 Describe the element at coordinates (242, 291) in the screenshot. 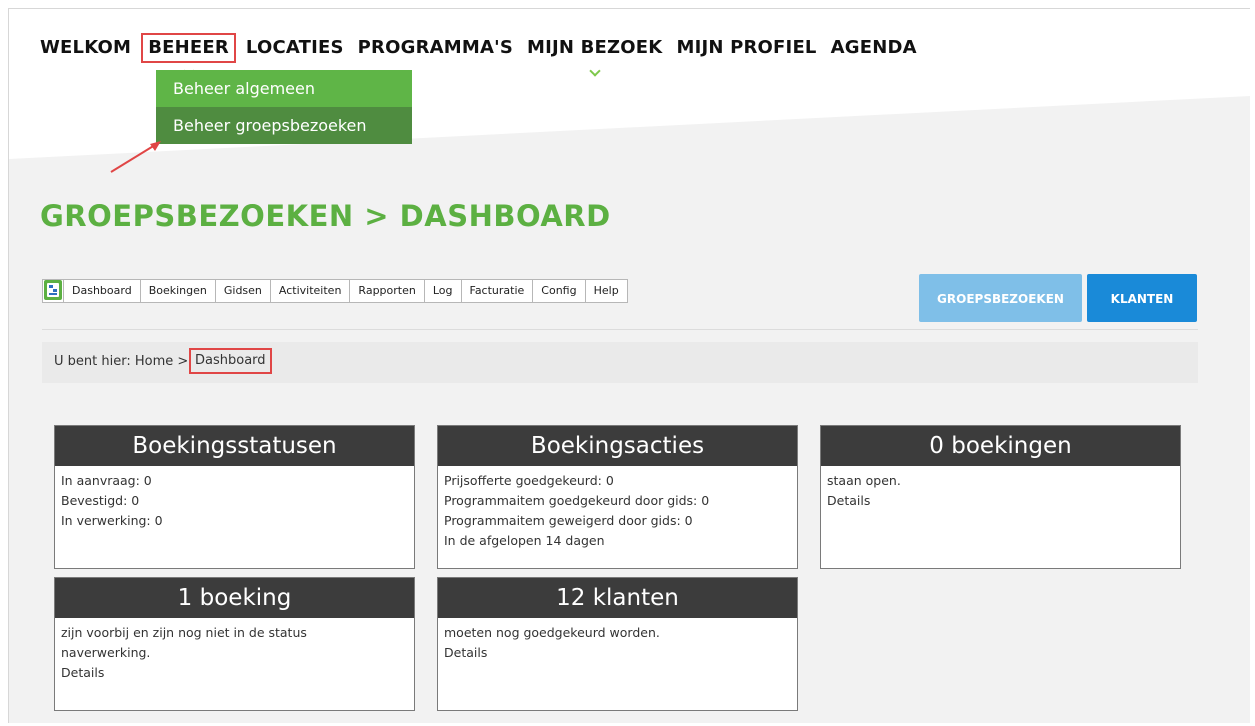

I see `subnav-gidsen: Gidsen` at that location.